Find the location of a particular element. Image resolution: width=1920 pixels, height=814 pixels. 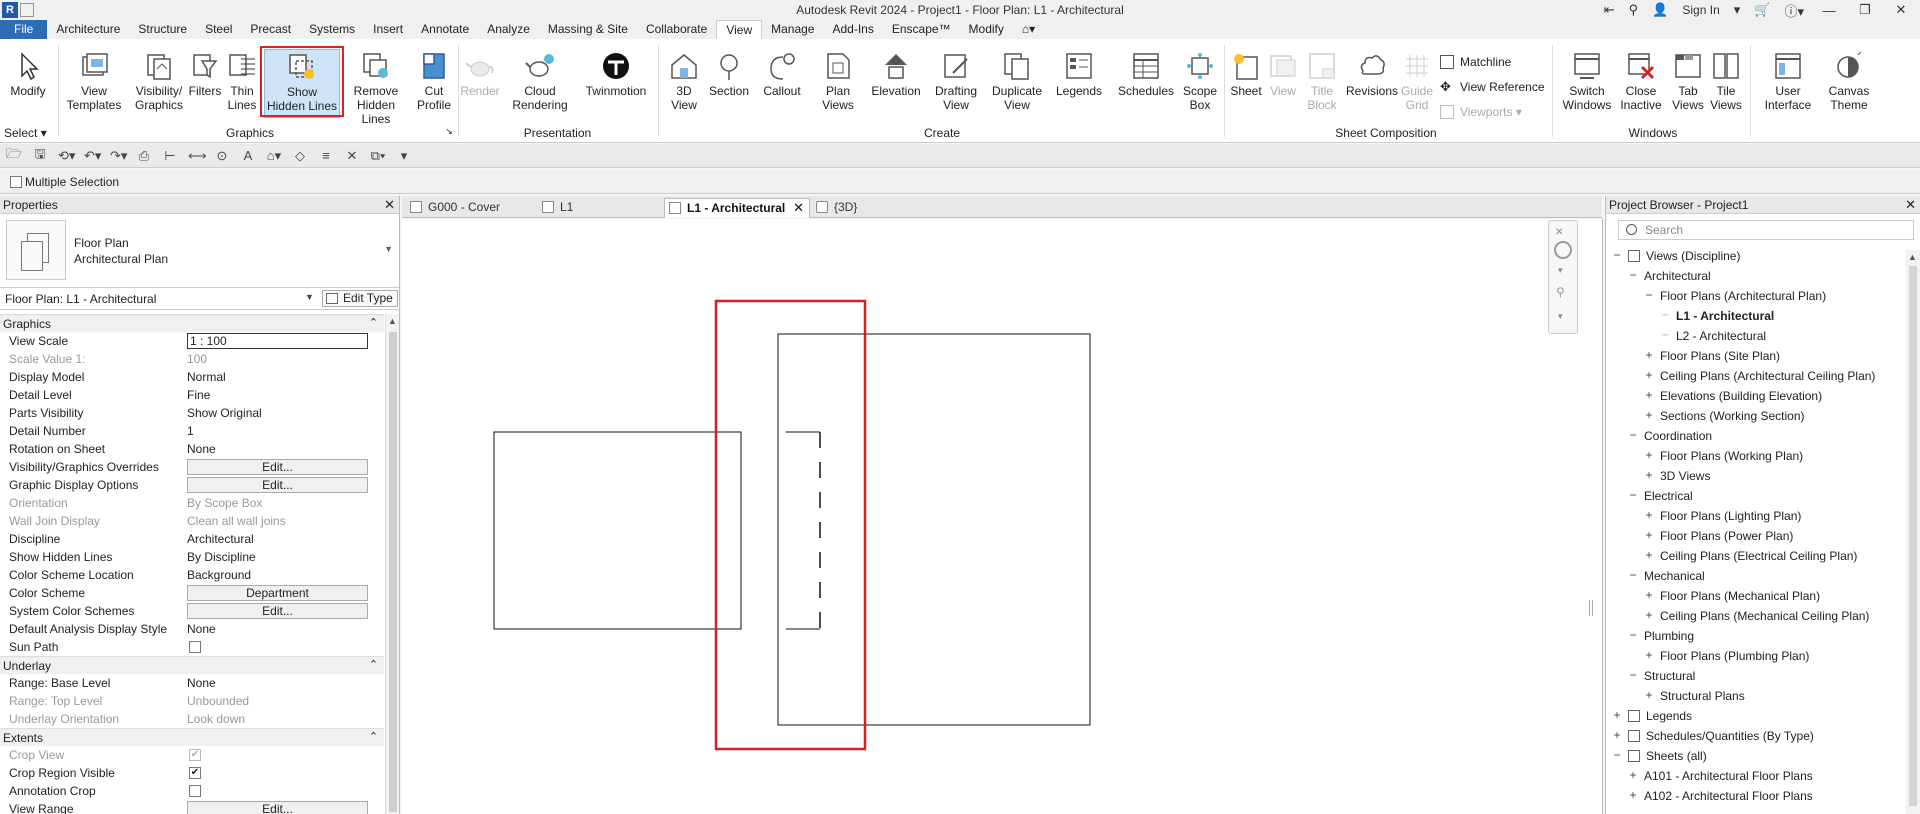

tile-views-button: Tile Views is located at coordinates (1726, 81).